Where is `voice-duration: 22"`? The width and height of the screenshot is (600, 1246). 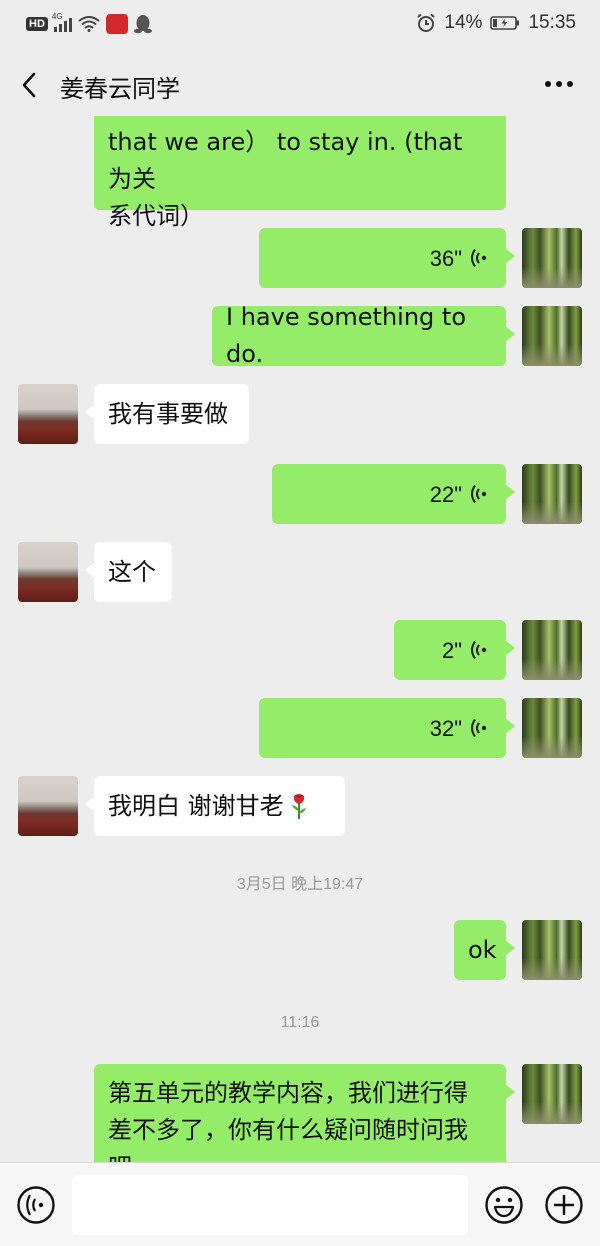 voice-duration: 22" is located at coordinates (445, 494).